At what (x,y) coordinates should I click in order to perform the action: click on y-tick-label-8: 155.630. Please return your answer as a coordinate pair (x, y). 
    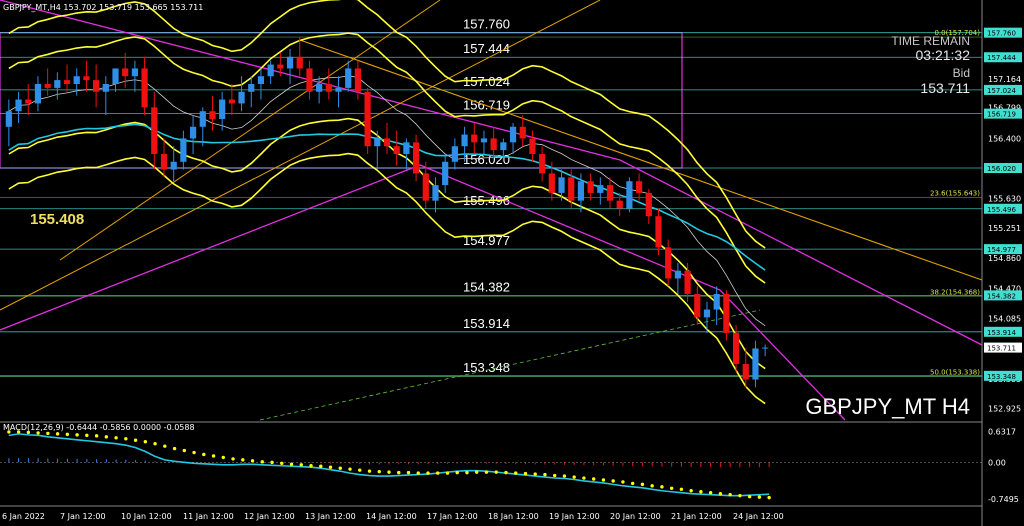
    Looking at the image, I should click on (1004, 198).